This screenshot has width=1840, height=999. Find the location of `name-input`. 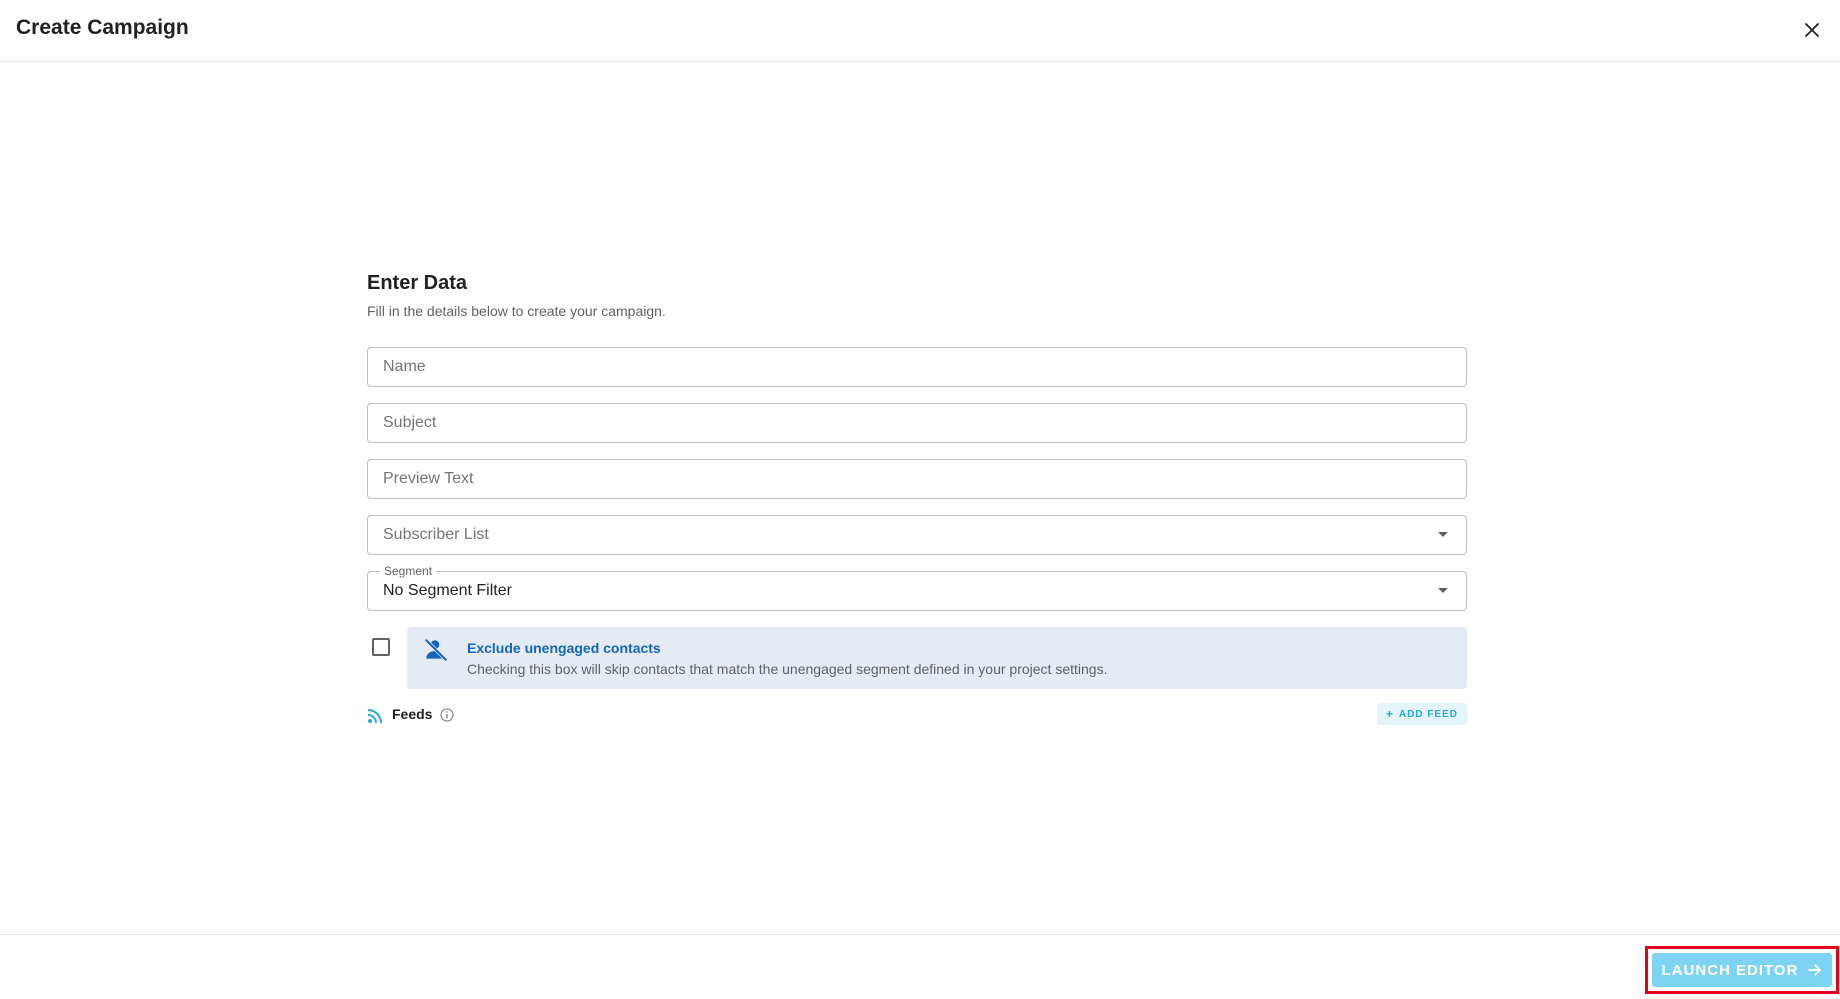

name-input is located at coordinates (917, 367).